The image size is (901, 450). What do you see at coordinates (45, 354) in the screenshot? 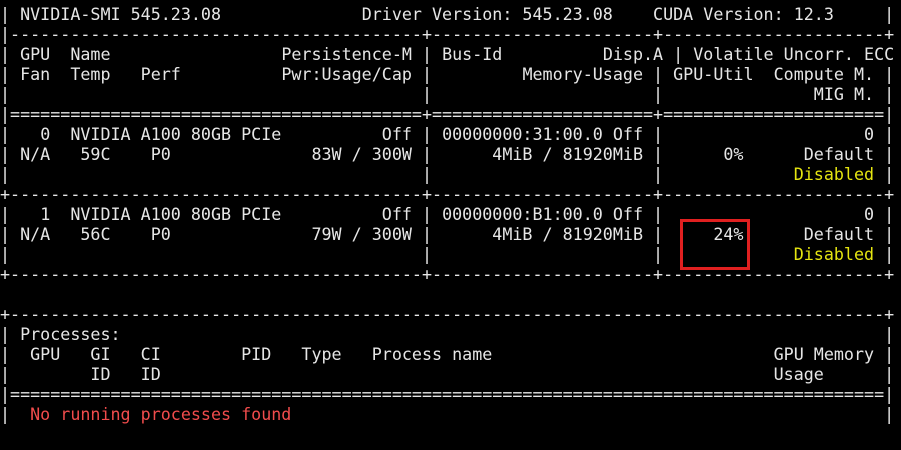
I see `proc-col-gpu: GPU` at bounding box center [45, 354].